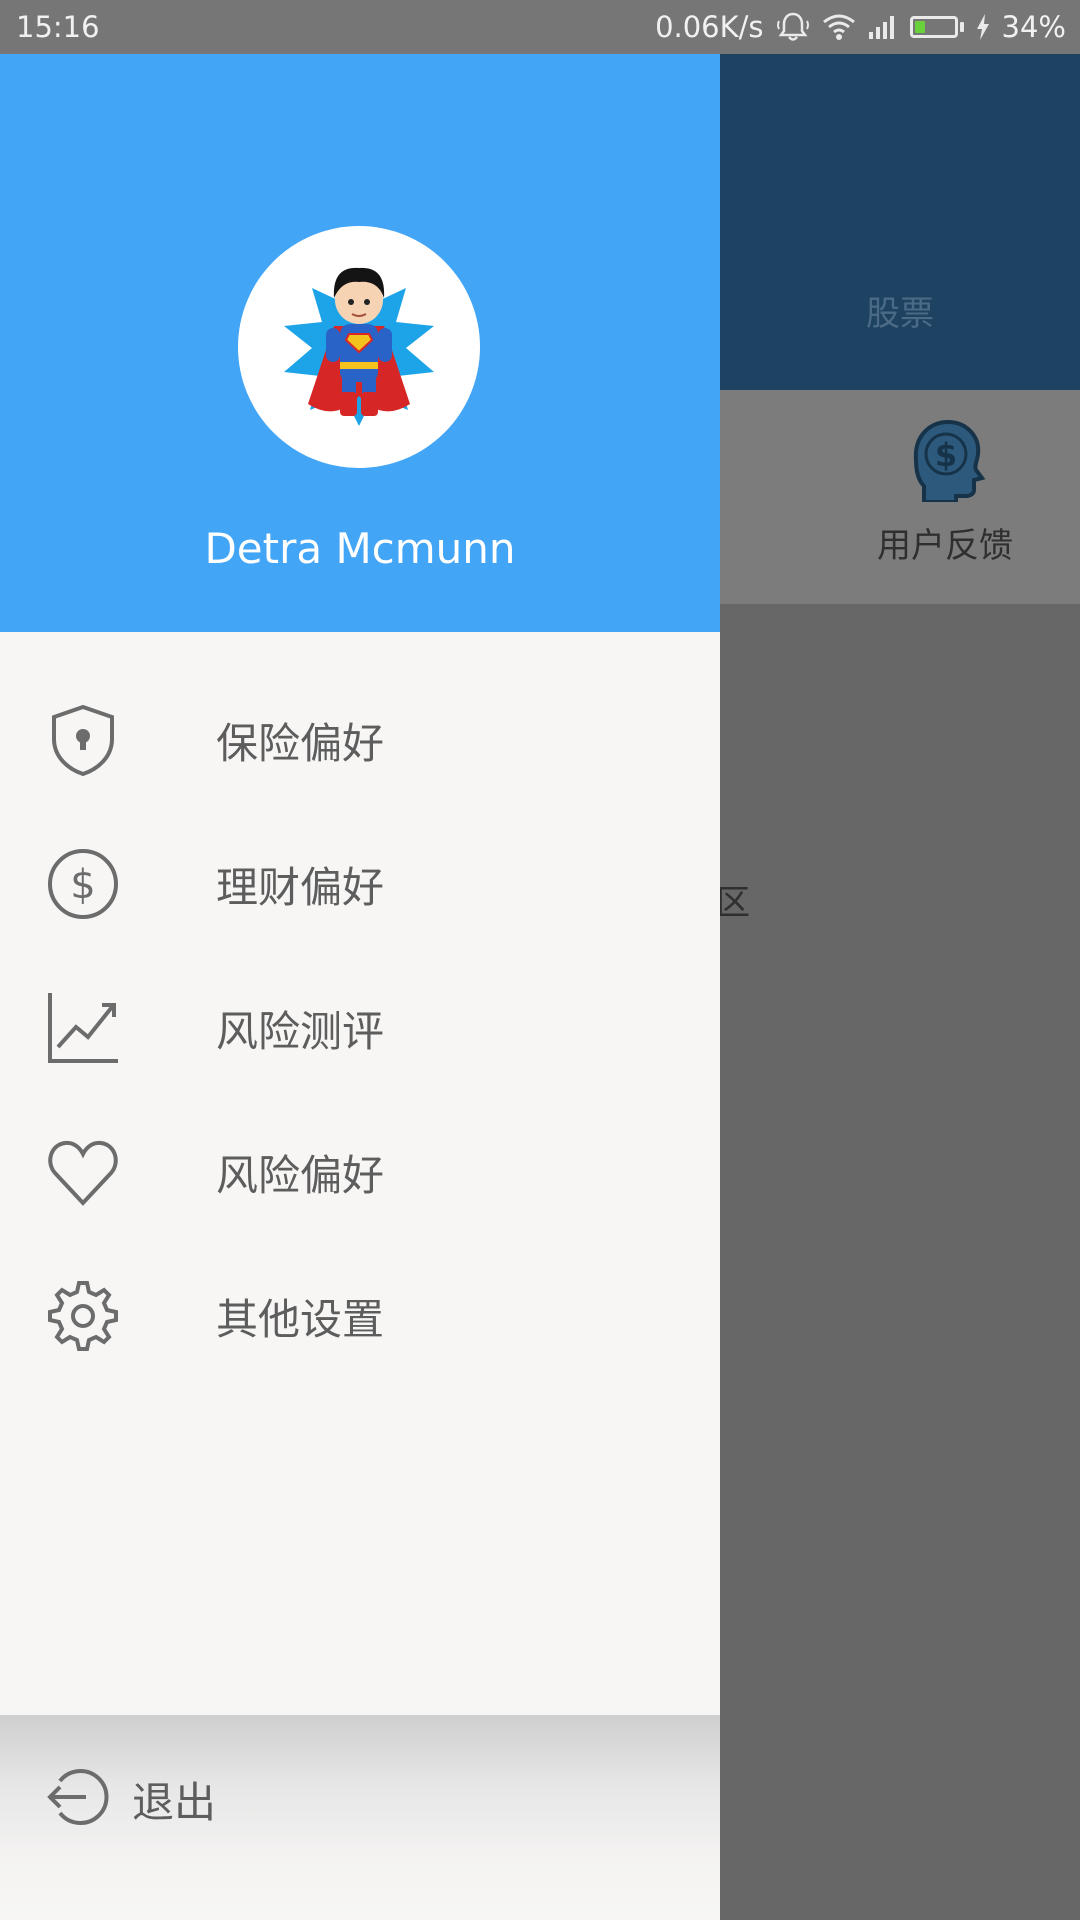 Image resolution: width=1080 pixels, height=1920 pixels. I want to click on network-speed: 0.06K/s, so click(709, 27).